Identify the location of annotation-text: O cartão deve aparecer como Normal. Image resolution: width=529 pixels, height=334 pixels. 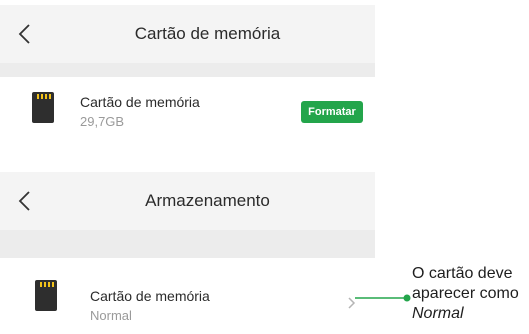
(470, 294).